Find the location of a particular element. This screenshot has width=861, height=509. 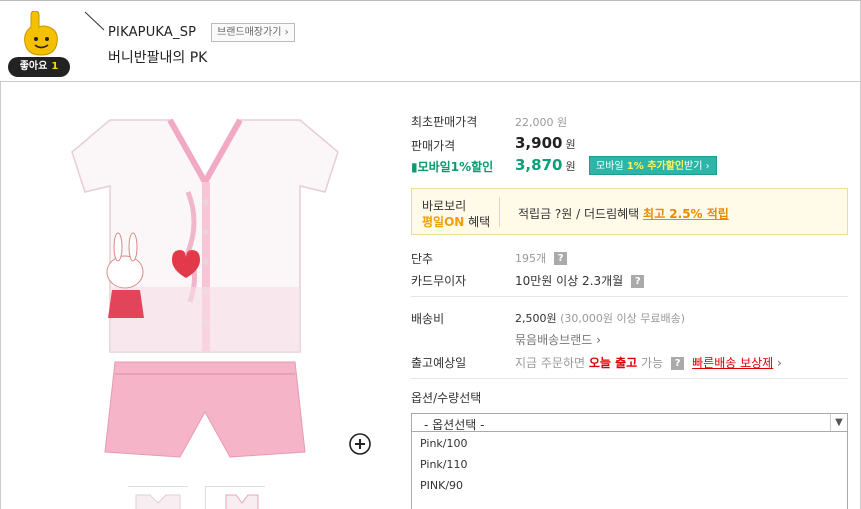

stock-value: 195개 is located at coordinates (531, 258).